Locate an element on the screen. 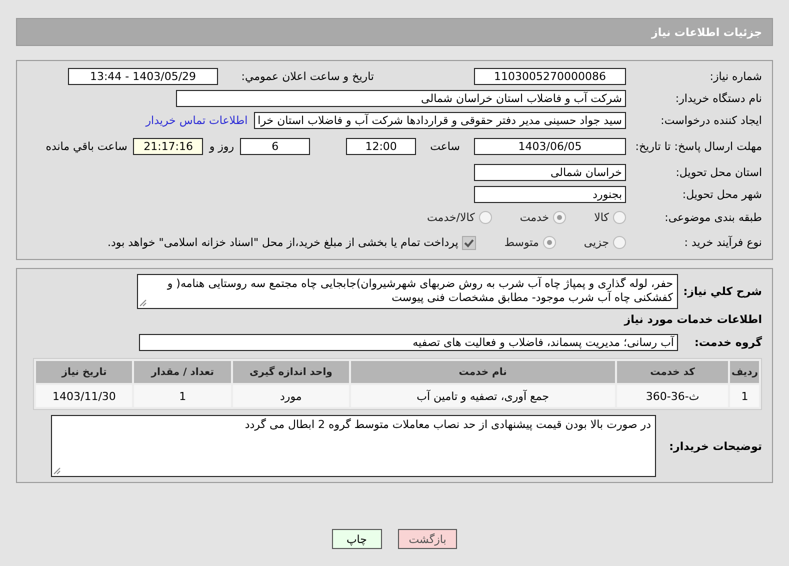 Image resolution: width=789 pixels, height=566 pixels. field-label: نوع فرآیند خرید : is located at coordinates (722, 242).